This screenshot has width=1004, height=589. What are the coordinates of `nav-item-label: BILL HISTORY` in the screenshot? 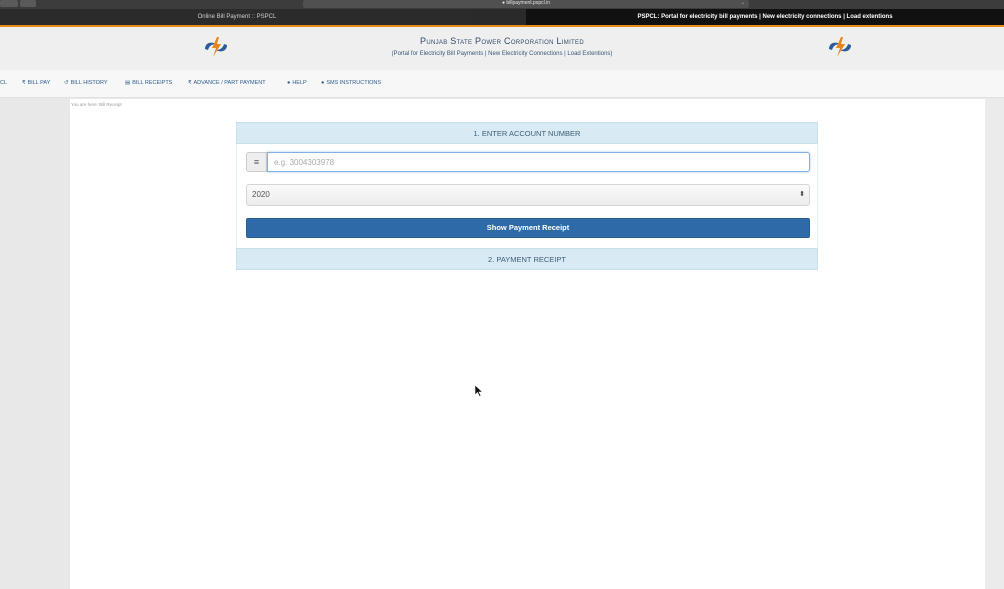 It's located at (89, 83).